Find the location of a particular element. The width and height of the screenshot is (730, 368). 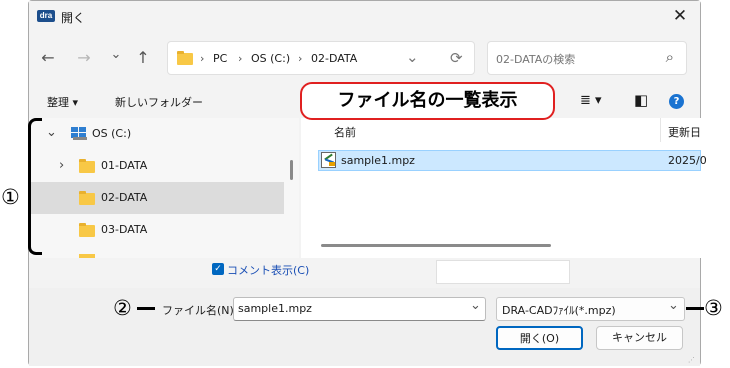

breadcrumb-folder: 02-DATA is located at coordinates (334, 58).